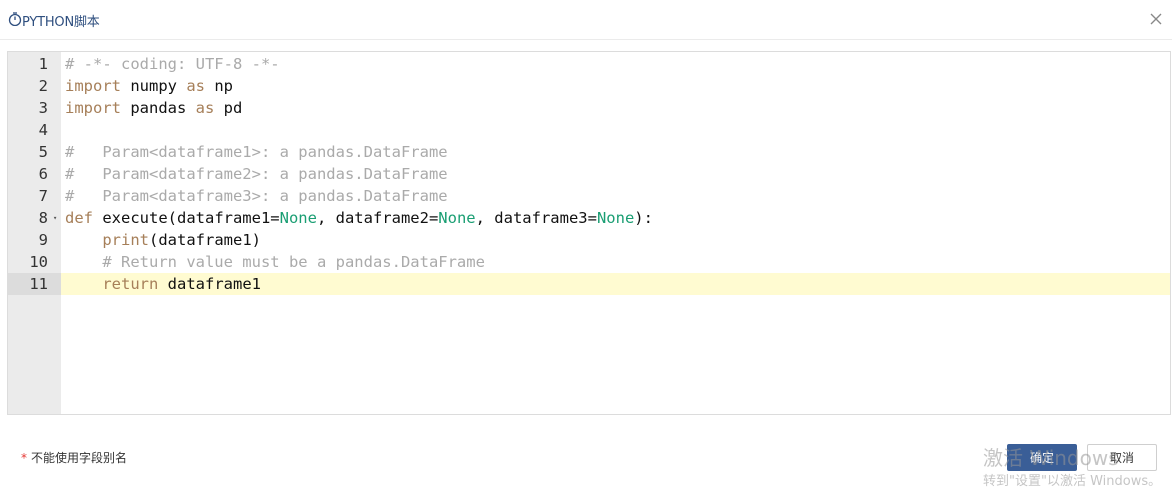 This screenshot has width=1172, height=489. Describe the element at coordinates (377, 218) in the screenshot. I see `code-token: , dataframe2=` at that location.